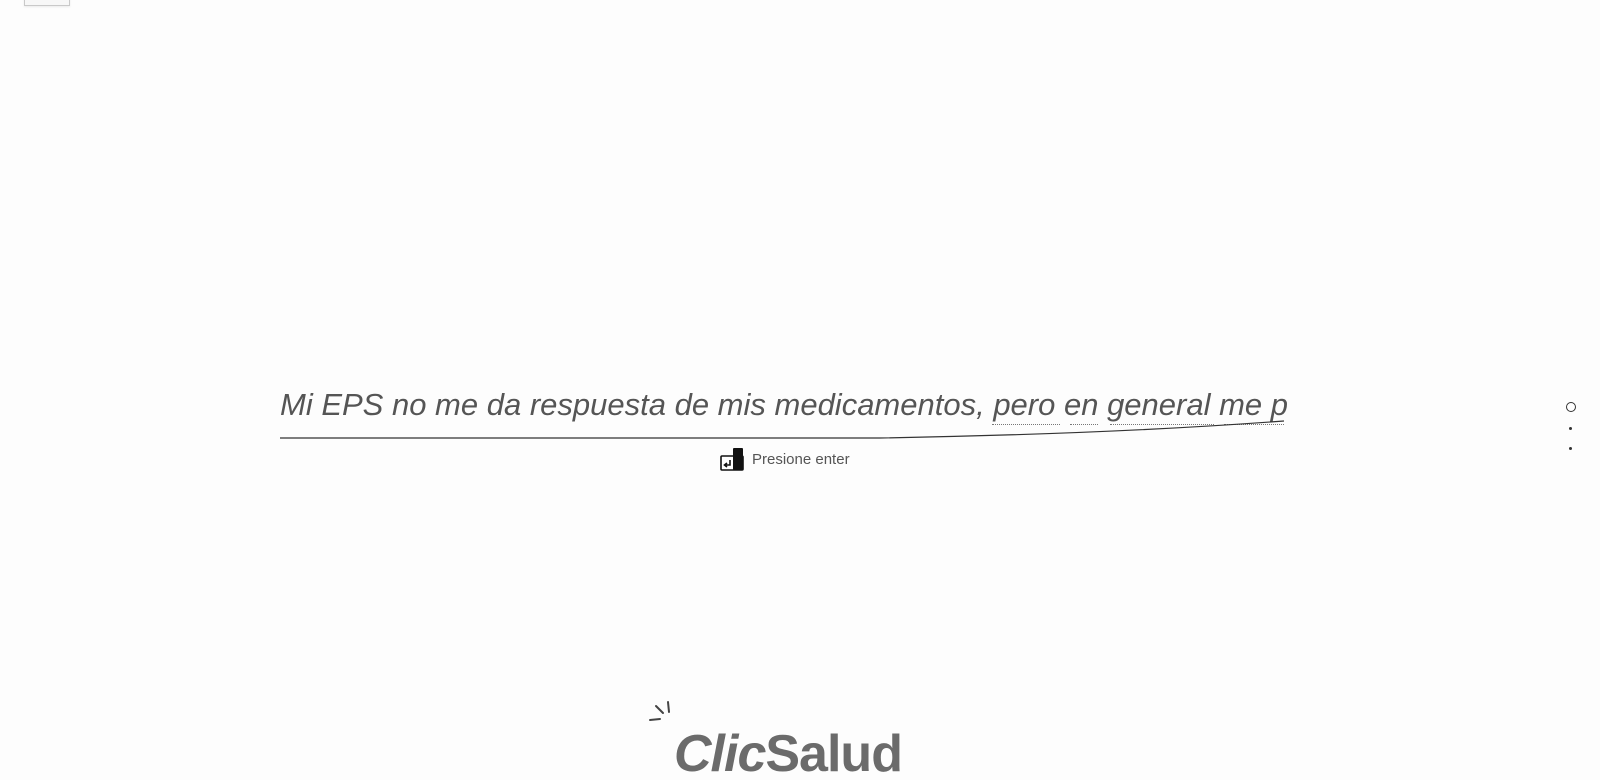  I want to click on step-dots-nav, so click(1572, 430).